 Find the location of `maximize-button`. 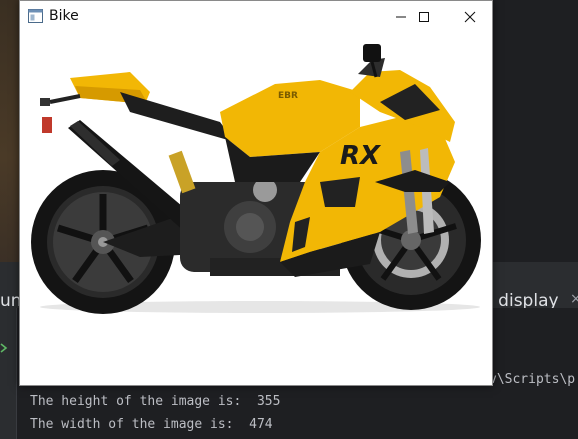

maximize-button is located at coordinates (424, 16).